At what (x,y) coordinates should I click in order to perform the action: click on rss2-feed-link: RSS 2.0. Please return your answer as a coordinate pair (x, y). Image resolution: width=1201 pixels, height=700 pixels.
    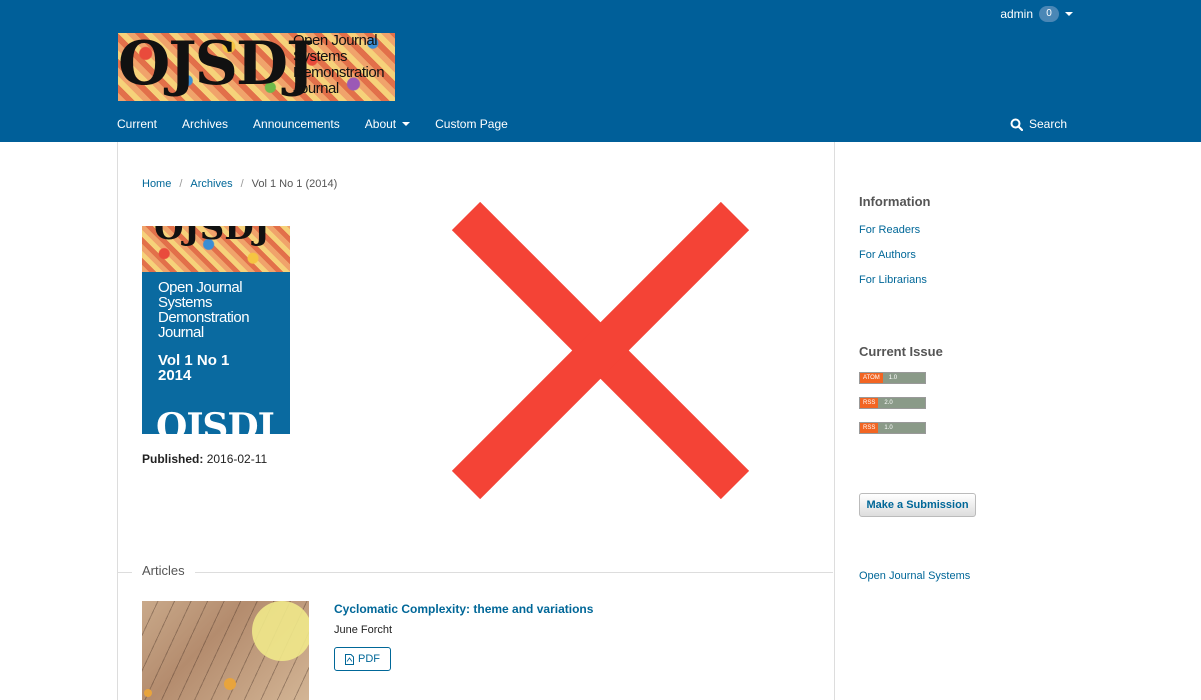
    Looking at the image, I should click on (892, 403).